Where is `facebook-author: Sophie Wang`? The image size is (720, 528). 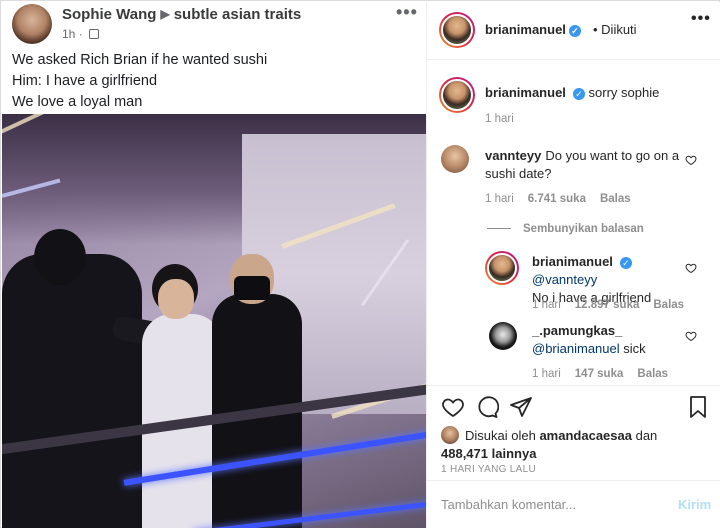 facebook-author: Sophie Wang is located at coordinates (109, 14).